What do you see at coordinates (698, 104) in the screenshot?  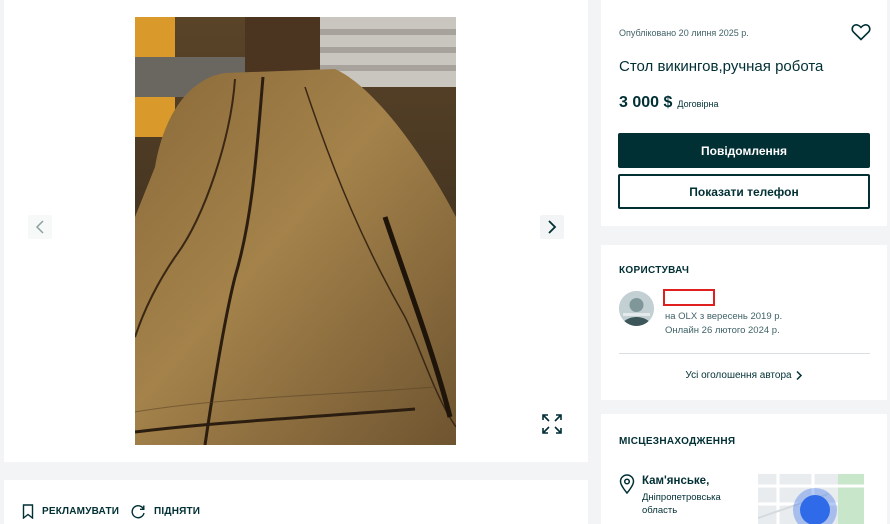 I see `negotiable-badge: Договірна` at bounding box center [698, 104].